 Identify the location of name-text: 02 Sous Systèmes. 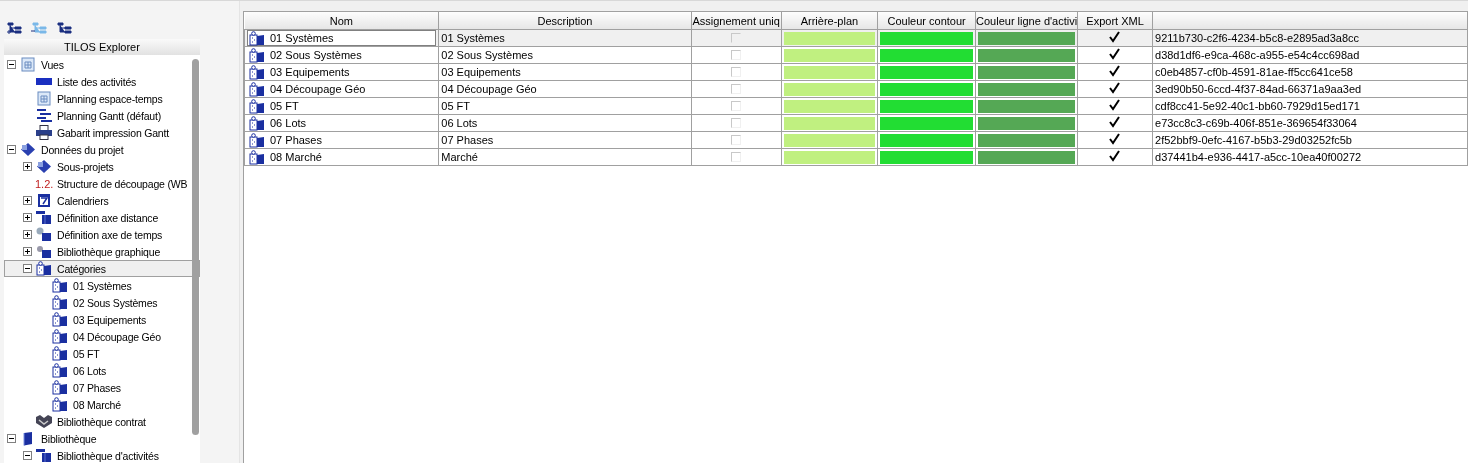
(316, 55).